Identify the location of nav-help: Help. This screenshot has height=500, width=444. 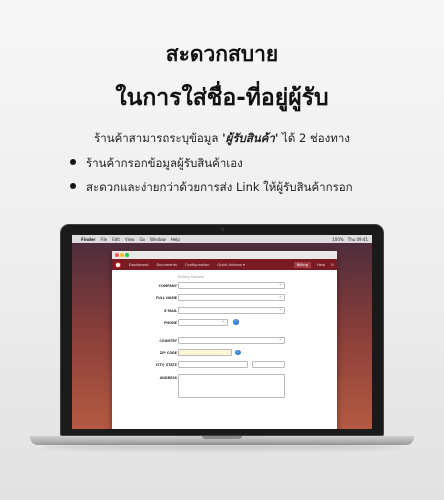
(321, 265).